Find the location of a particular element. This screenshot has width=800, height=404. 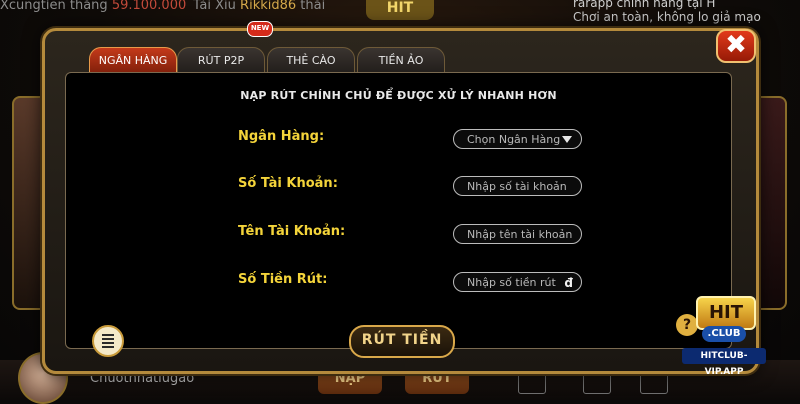

ticker-user: Rikkid86 is located at coordinates (268, 6).